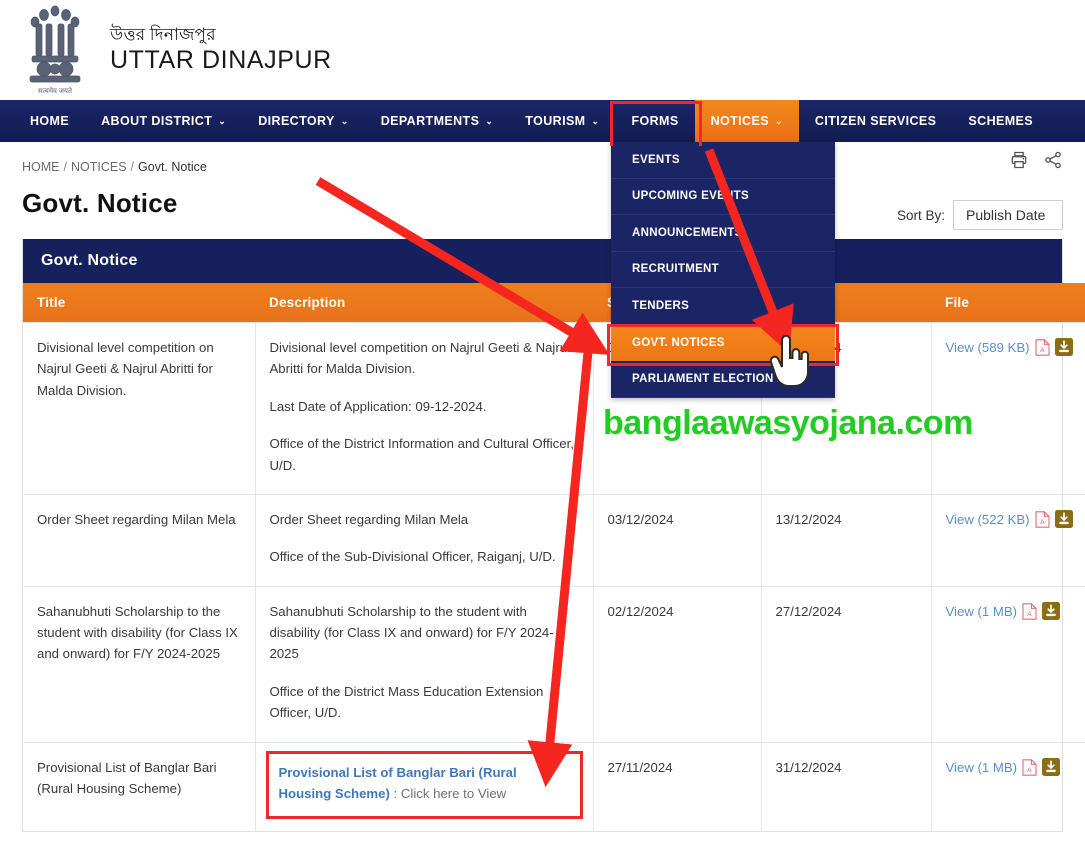  What do you see at coordinates (723, 160) in the screenshot?
I see `dropdown-item-events: EVENTS` at bounding box center [723, 160].